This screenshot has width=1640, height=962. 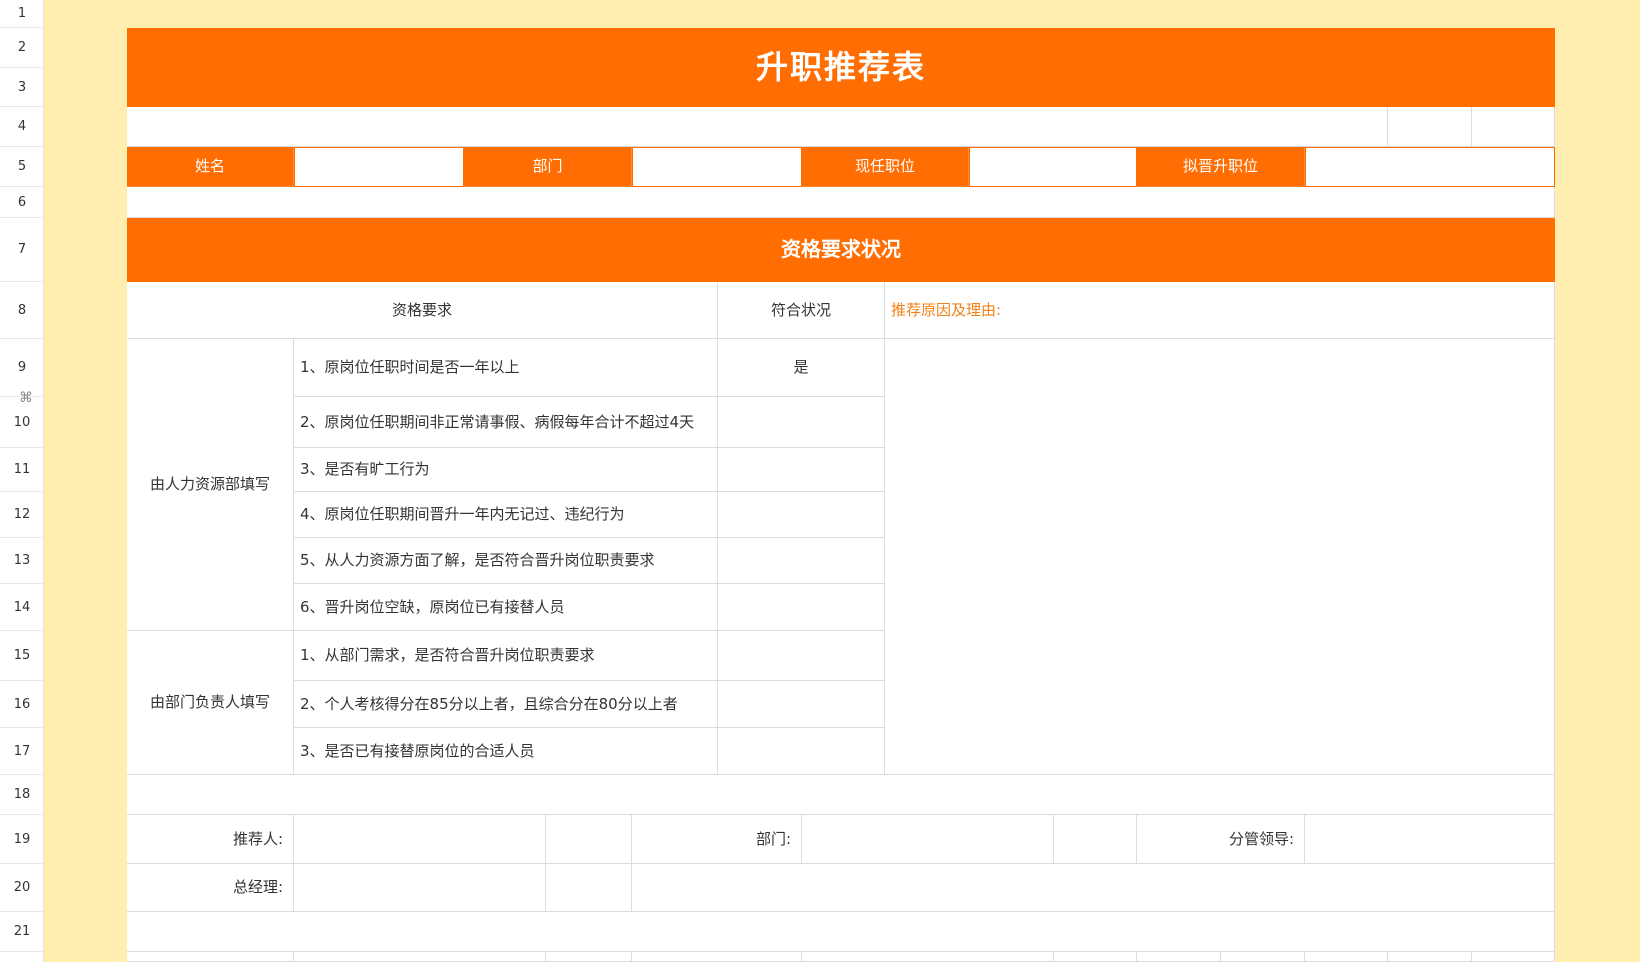 I want to click on row-drag-handle-icon: ⌘, so click(x=26, y=398).